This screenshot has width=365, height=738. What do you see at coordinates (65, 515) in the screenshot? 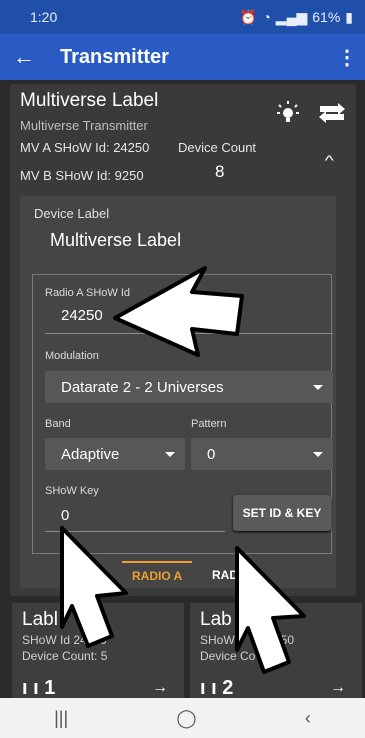
I see `show-key-input: 0` at bounding box center [65, 515].